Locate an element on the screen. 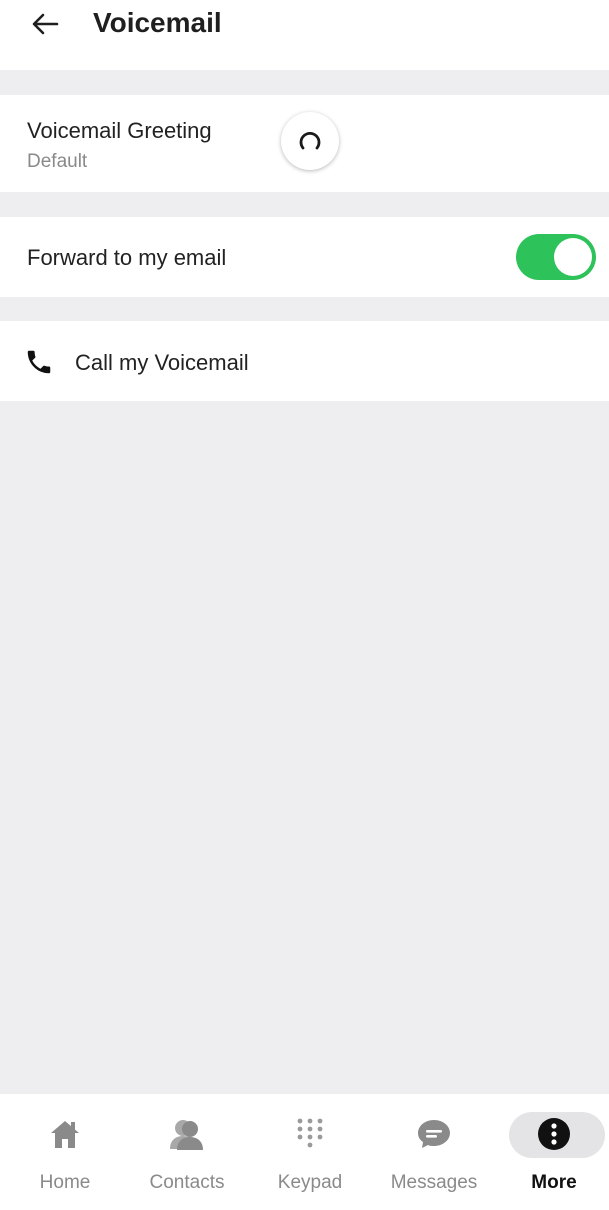 The height and width of the screenshot is (1210, 609). phone-icon is located at coordinates (39, 362).